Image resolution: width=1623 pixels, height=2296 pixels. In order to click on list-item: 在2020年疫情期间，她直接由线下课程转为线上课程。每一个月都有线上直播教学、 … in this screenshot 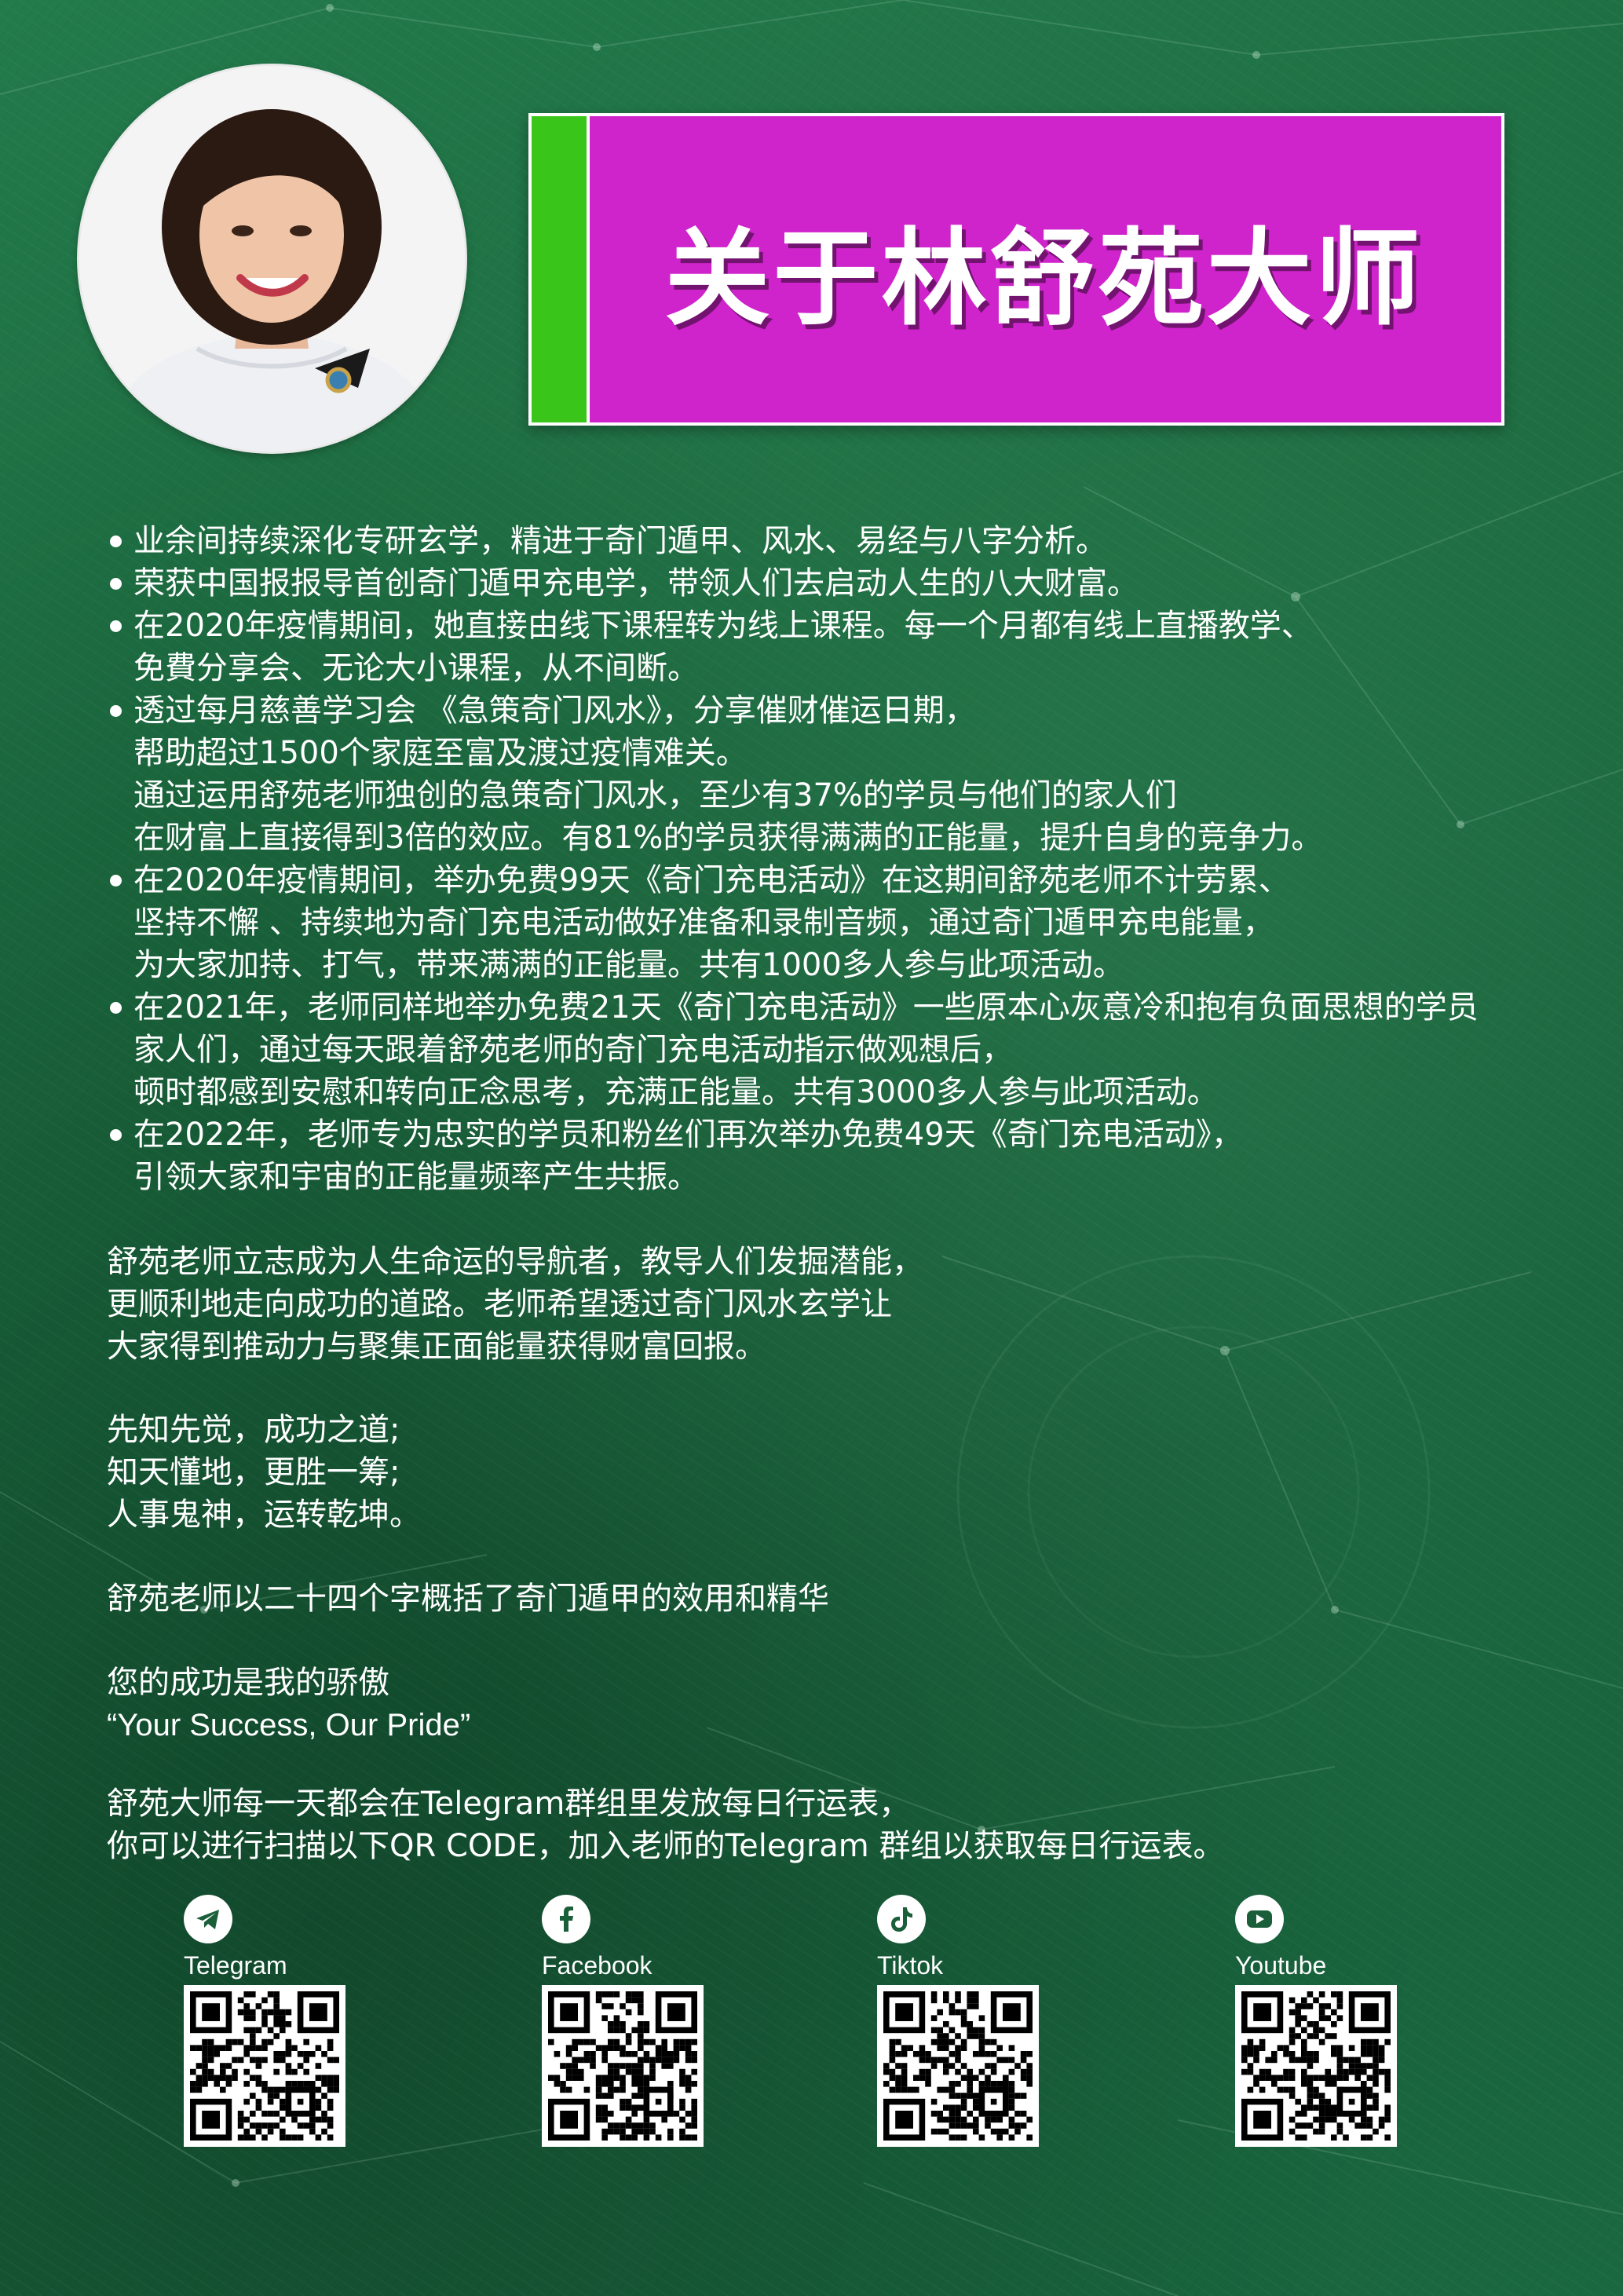, I will do `click(848, 647)`.